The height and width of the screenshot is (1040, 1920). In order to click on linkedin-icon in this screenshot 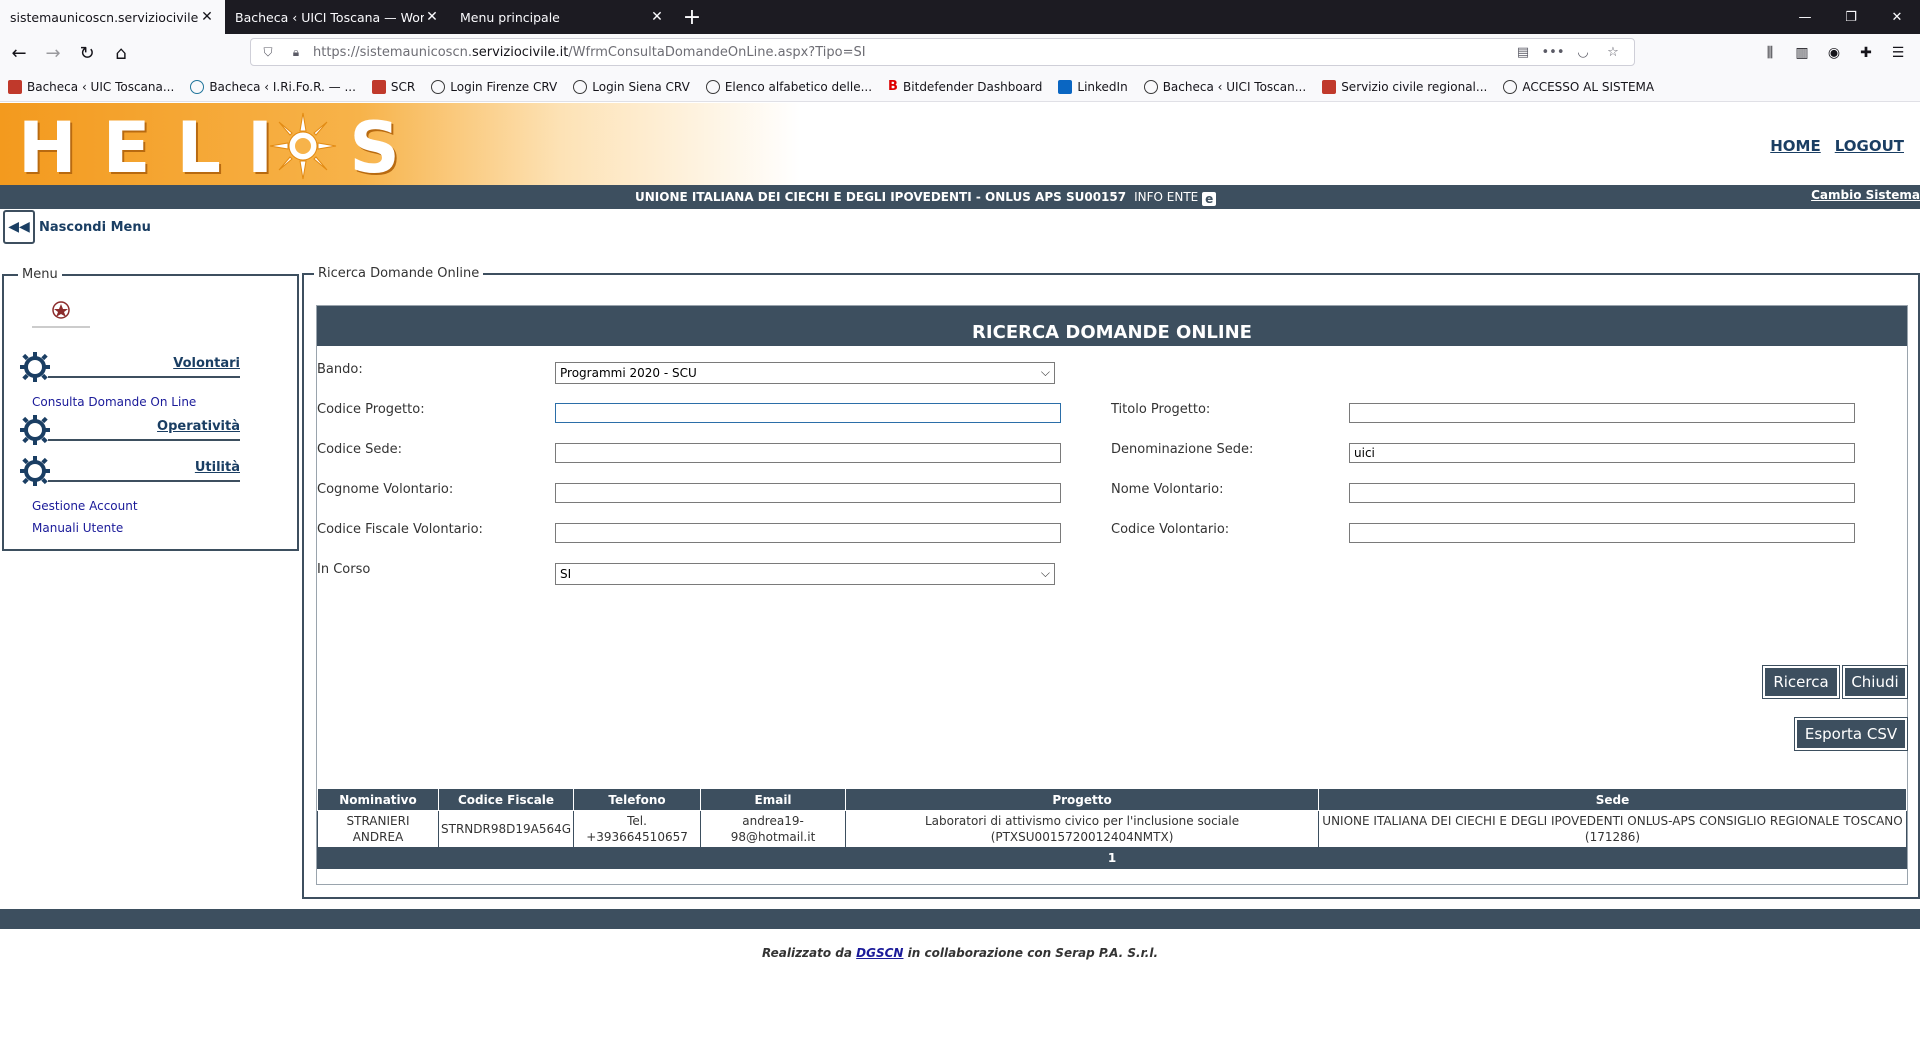, I will do `click(1065, 86)`.